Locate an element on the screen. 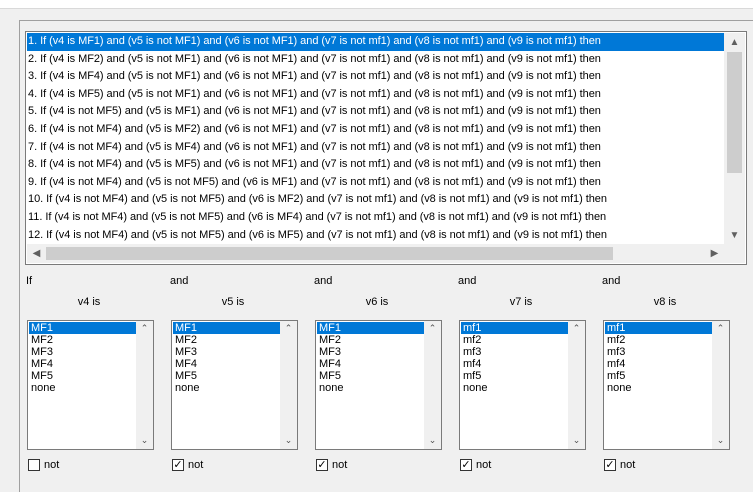 The width and height of the screenshot is (753, 492). rules-horizontal-scrollbar: ◀ ▶ is located at coordinates (375, 253).